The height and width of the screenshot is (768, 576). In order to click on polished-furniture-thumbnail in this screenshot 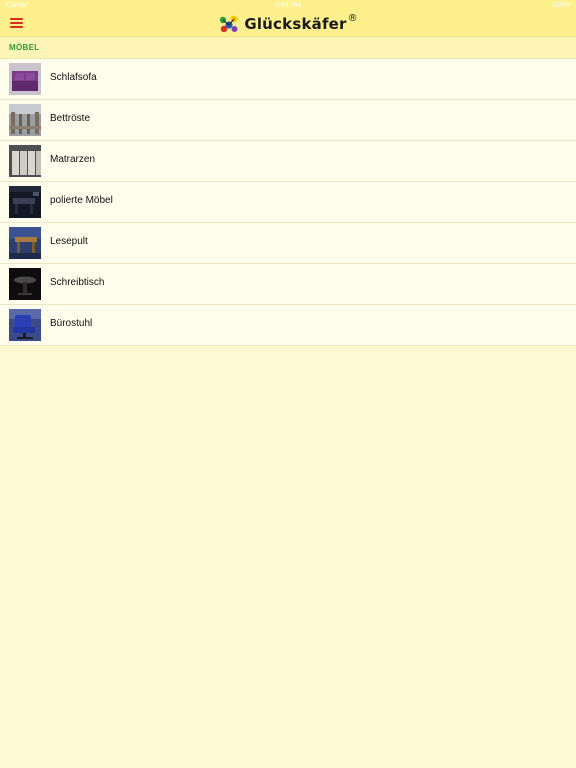, I will do `click(25, 202)`.